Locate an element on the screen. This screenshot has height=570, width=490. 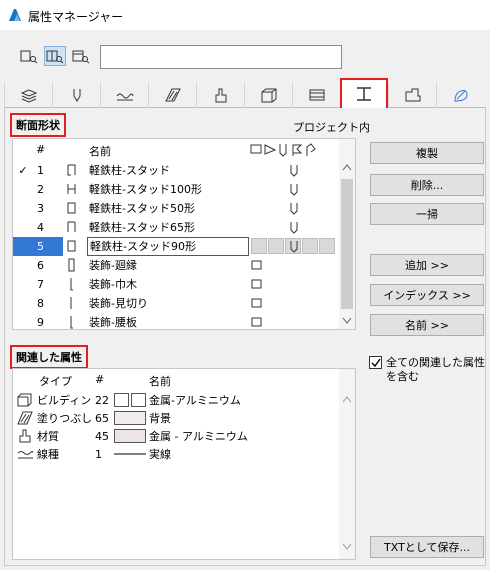
view-list-button is located at coordinates (29, 56).